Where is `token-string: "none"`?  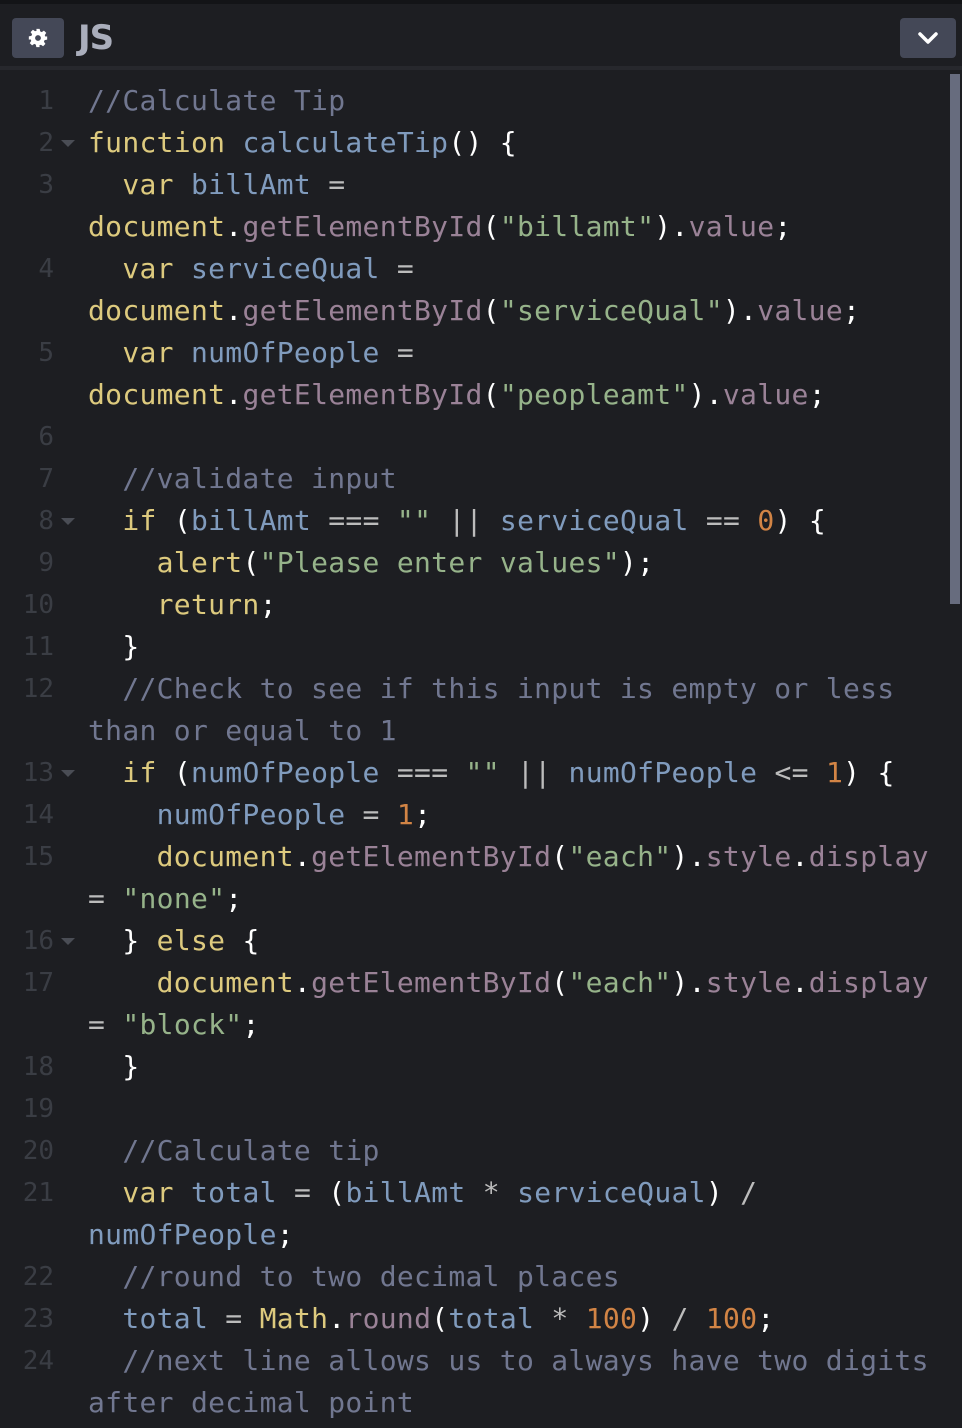
token-string: "none" is located at coordinates (174, 898).